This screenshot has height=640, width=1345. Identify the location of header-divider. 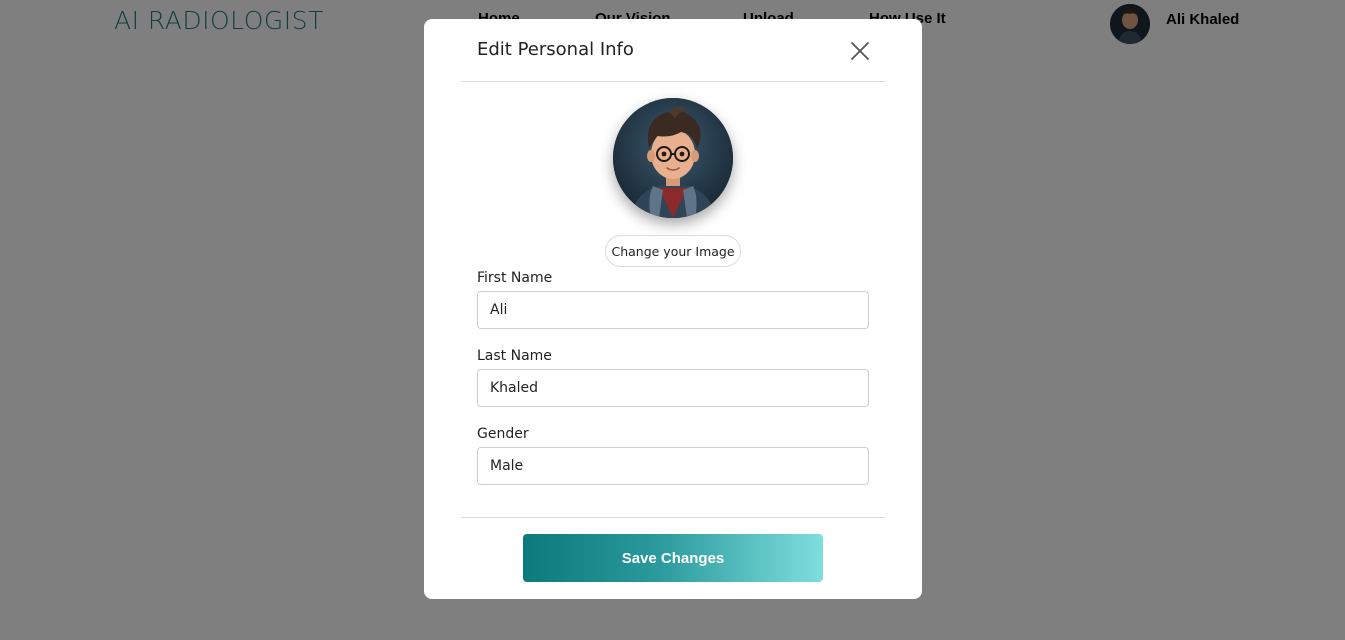
(673, 81).